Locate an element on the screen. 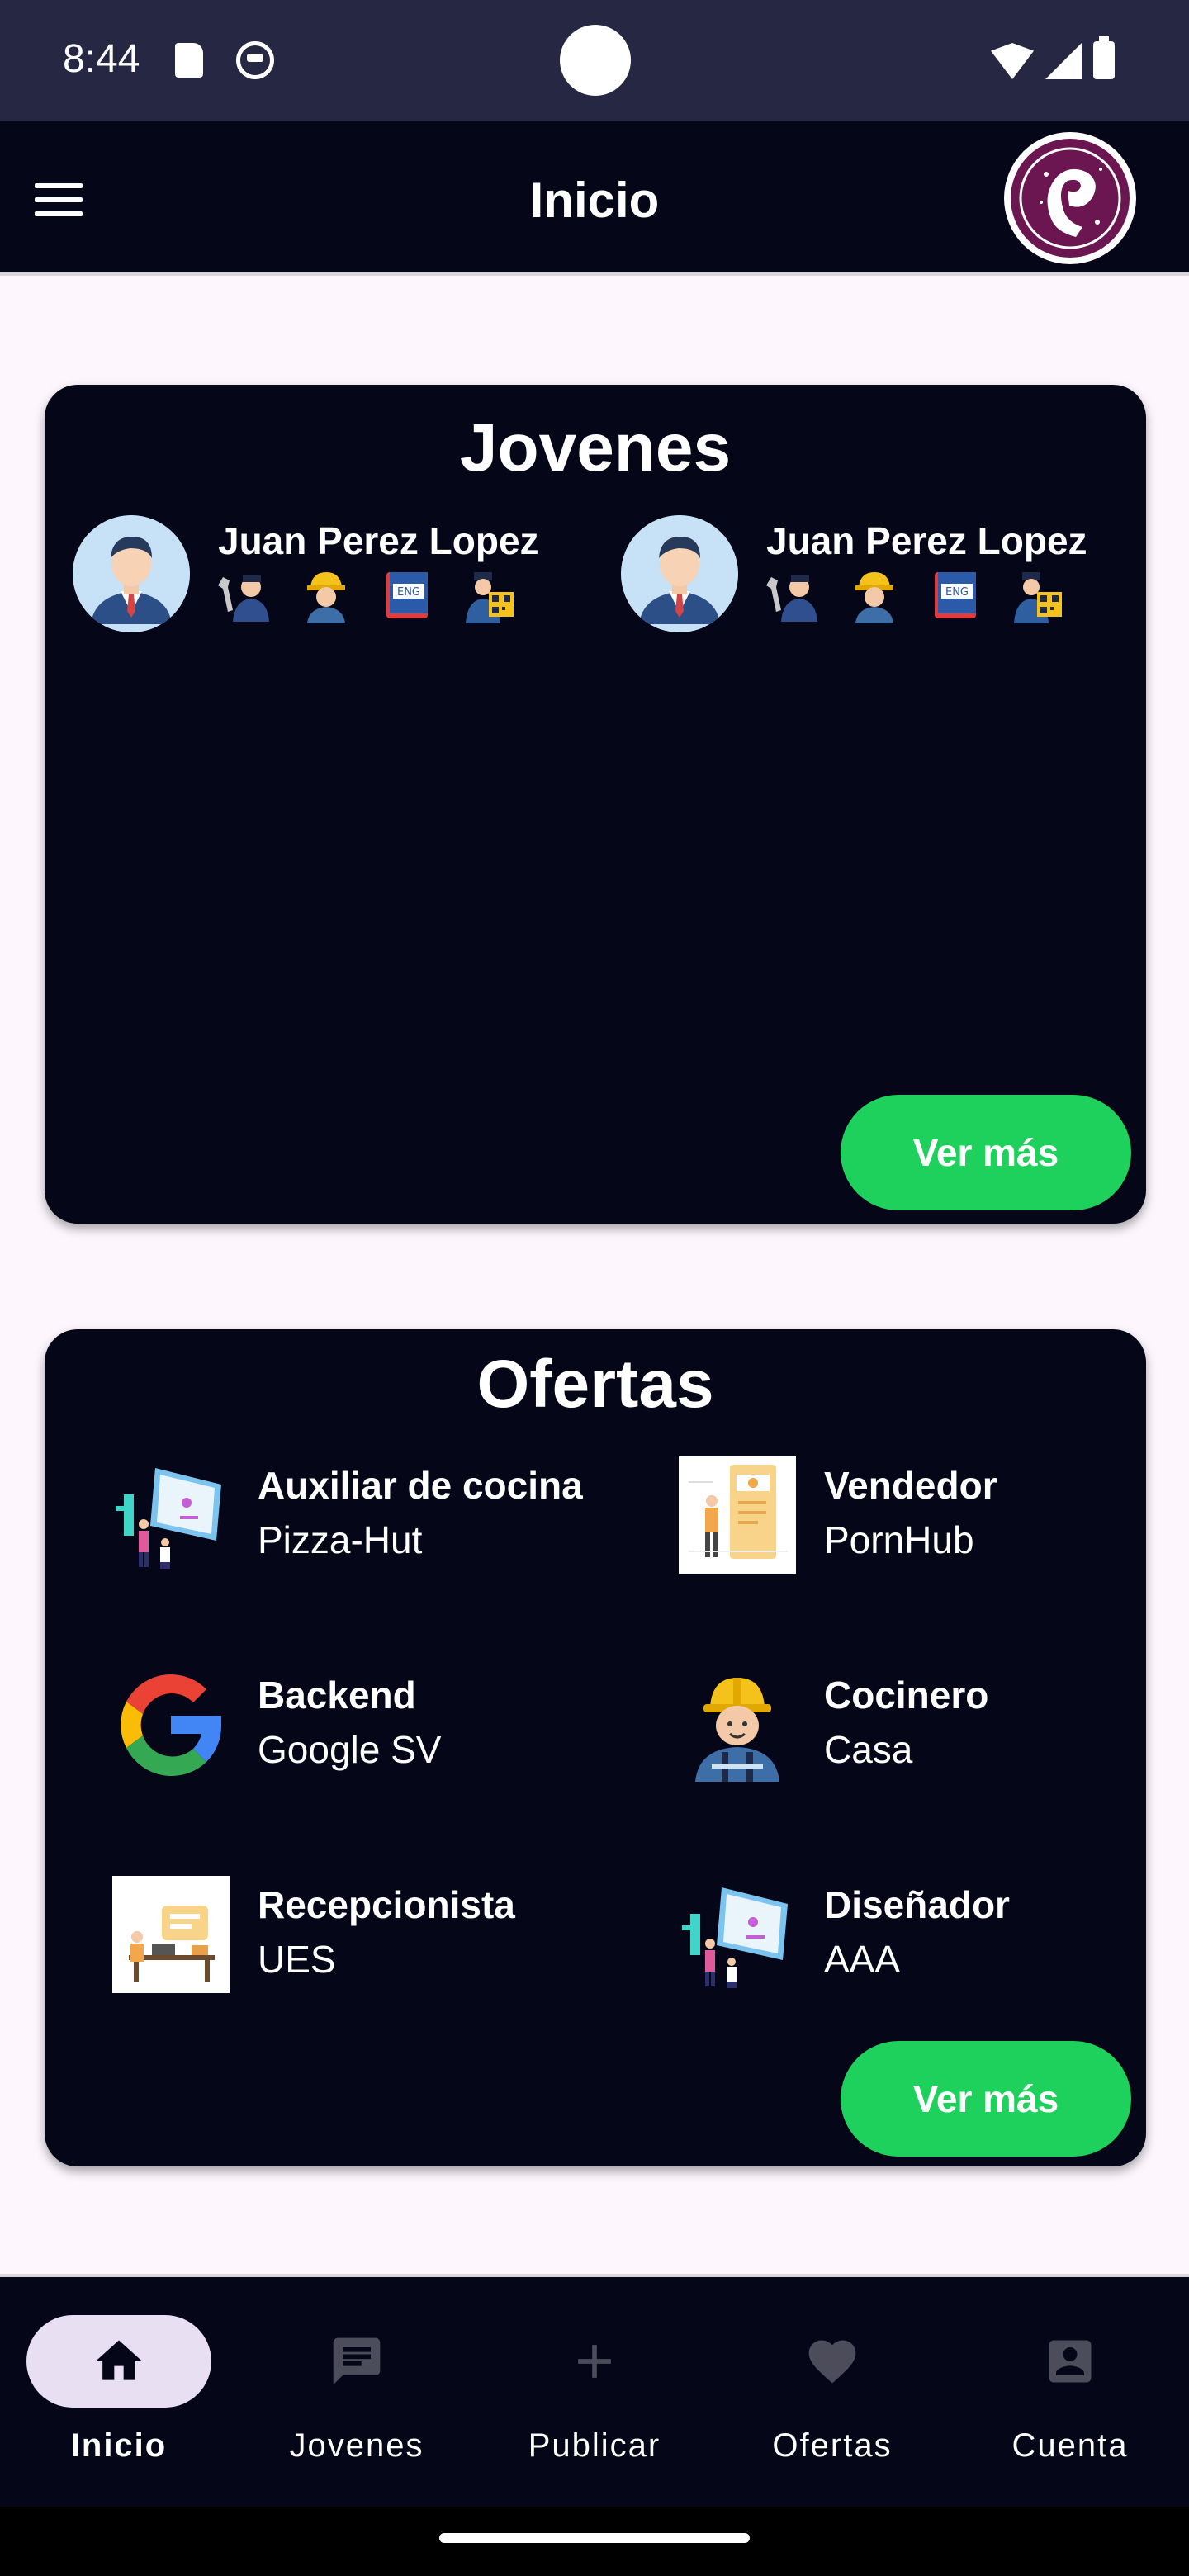 The image size is (1189, 2576). notification-app-icon is located at coordinates (255, 60).